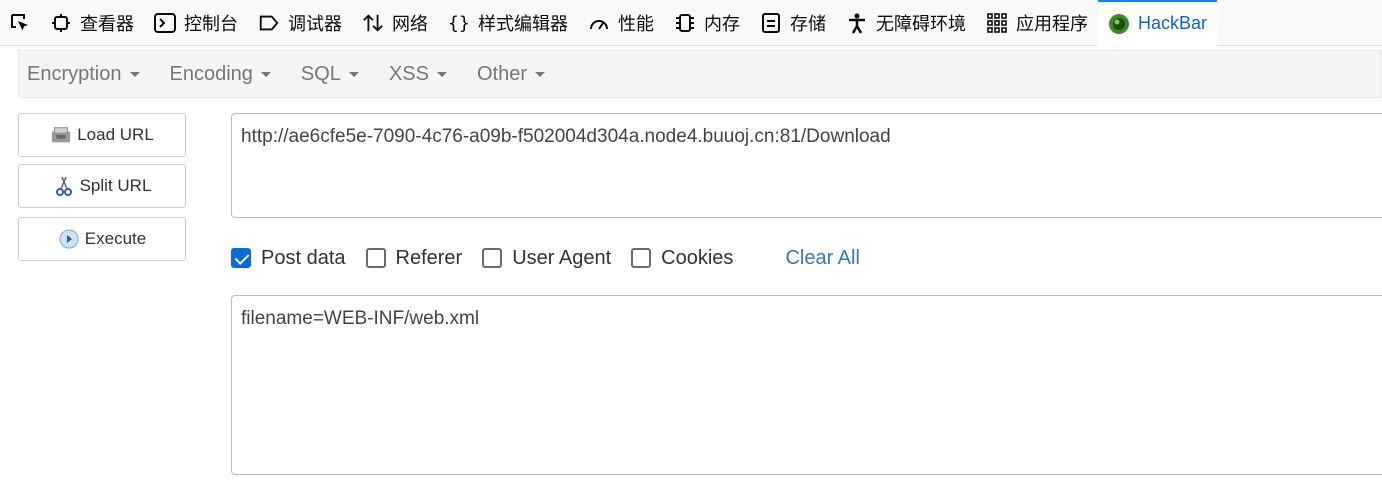  I want to click on tab-network: 网络, so click(395, 23).